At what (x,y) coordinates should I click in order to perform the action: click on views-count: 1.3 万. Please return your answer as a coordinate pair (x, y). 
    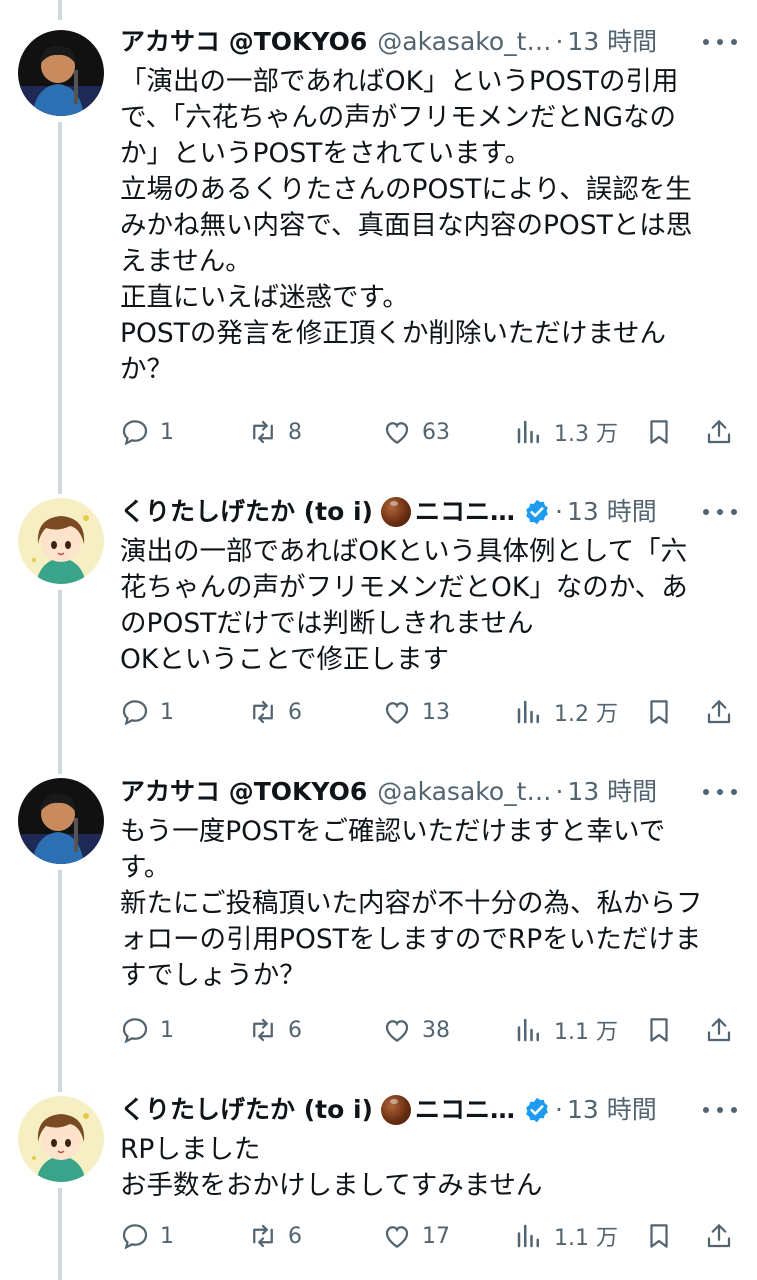
    Looking at the image, I should click on (586, 434).